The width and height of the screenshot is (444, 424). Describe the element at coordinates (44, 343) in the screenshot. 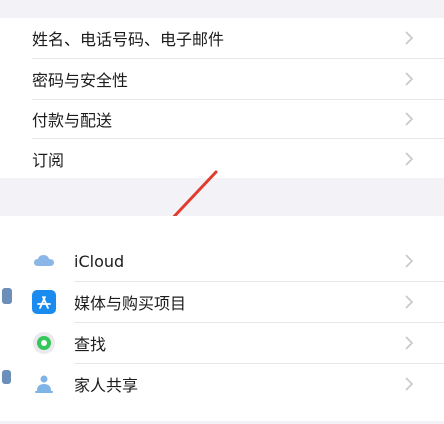

I see `find-my-icon` at that location.